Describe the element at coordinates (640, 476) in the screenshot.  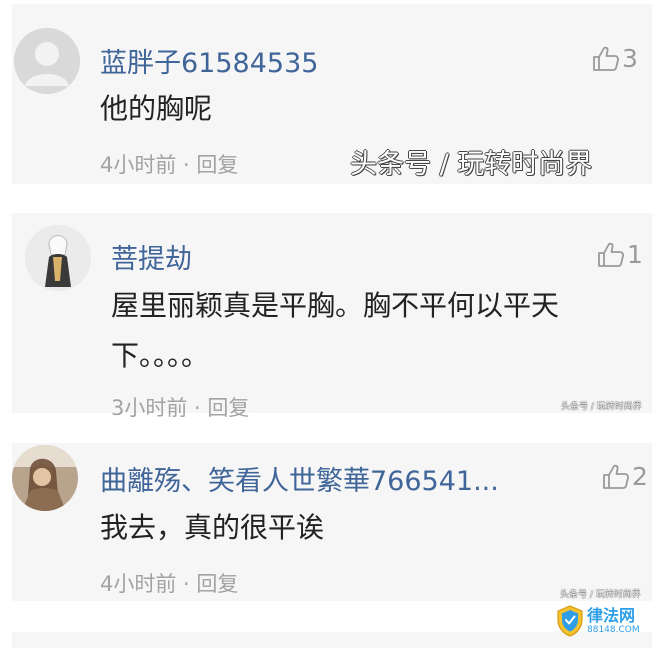
I see `like-count: 2` at that location.